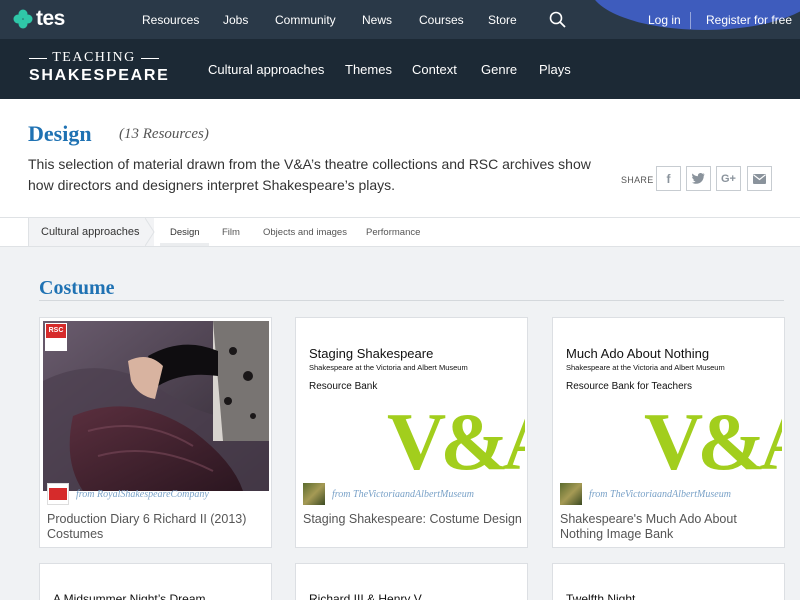  Describe the element at coordinates (601, 596) in the screenshot. I see `thumbnail-title: Twelfth Night` at that location.